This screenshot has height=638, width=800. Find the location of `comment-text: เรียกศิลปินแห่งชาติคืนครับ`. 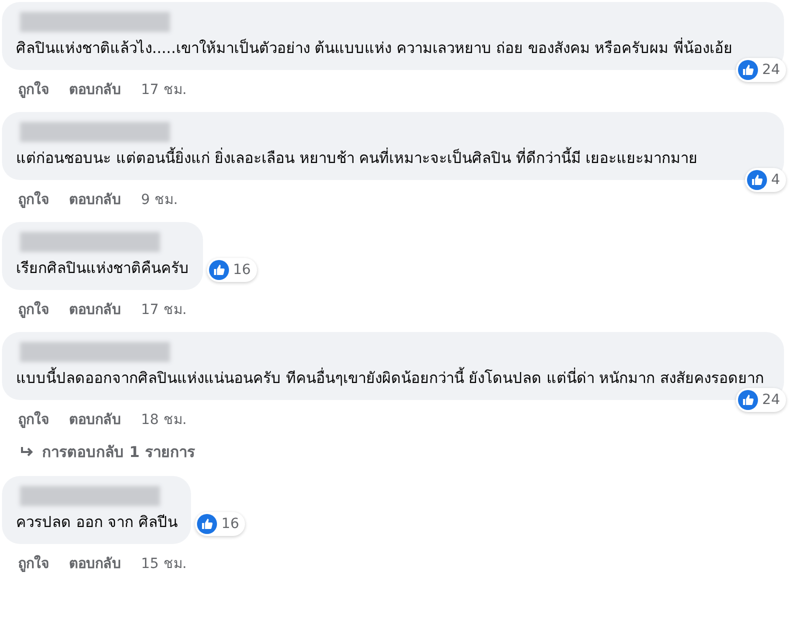

comment-text: เรียกศิลปินแห่งชาติคืนครับ is located at coordinates (102, 268).